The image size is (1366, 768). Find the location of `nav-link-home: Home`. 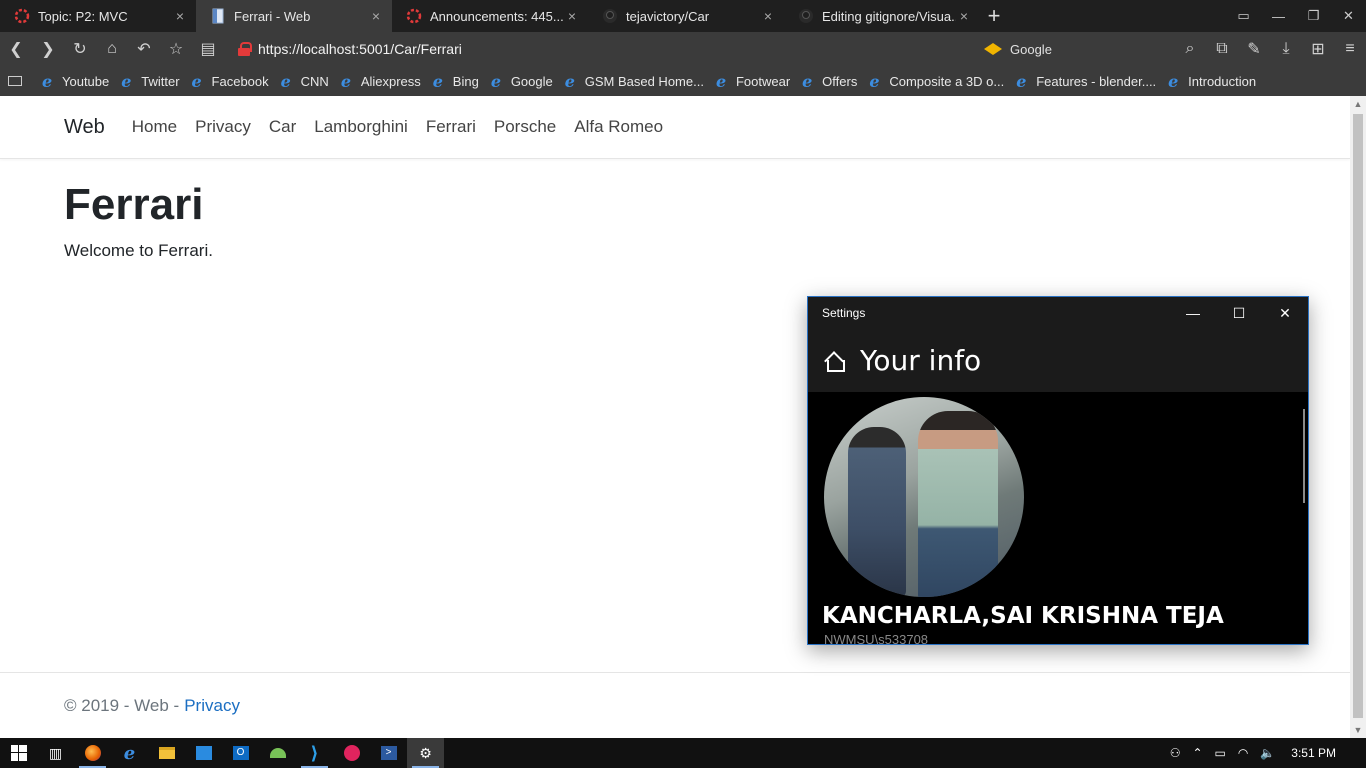

nav-link-home: Home is located at coordinates (154, 127).